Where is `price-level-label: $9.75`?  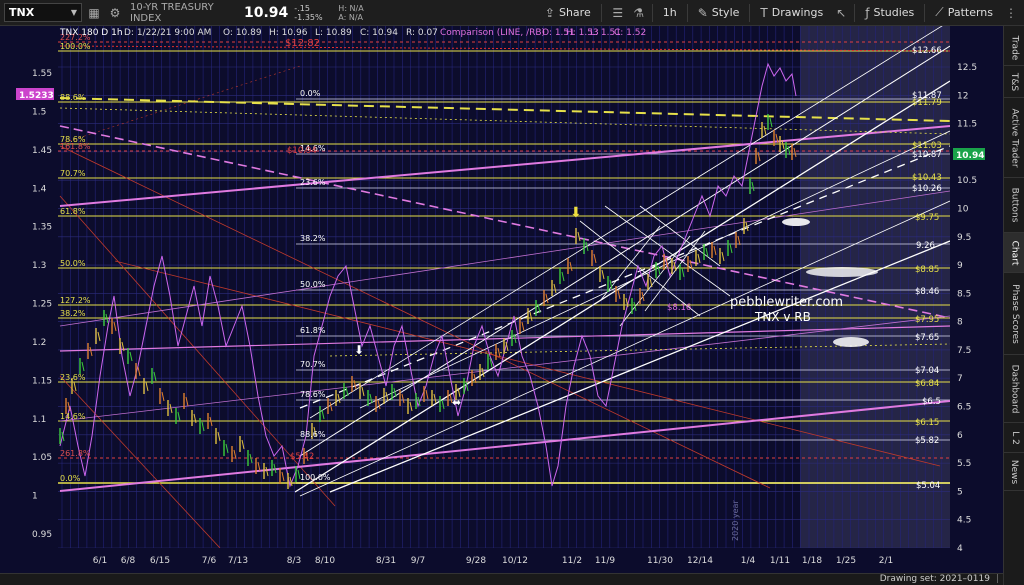 price-level-label: $9.75 is located at coordinates (927, 218).